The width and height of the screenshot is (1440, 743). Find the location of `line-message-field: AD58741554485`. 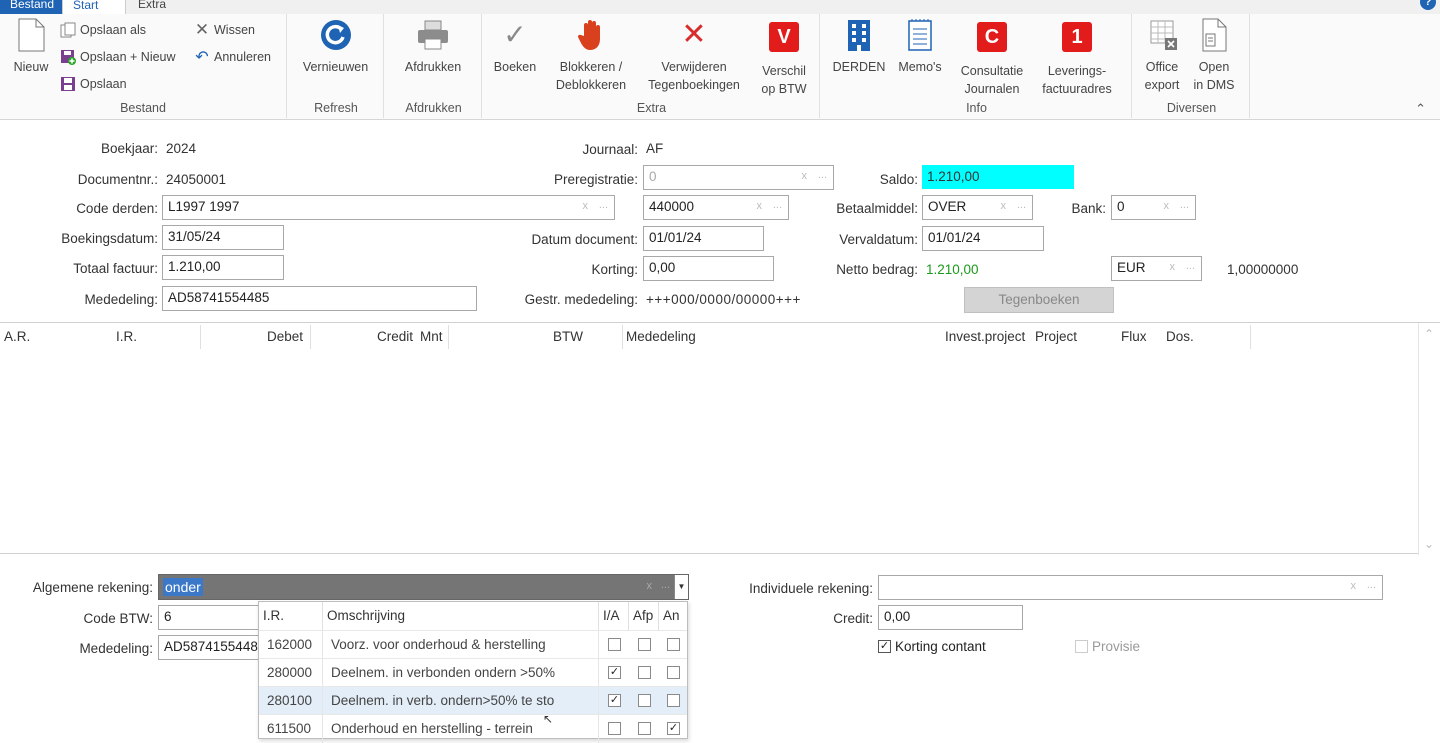

line-message-field: AD58741554485 is located at coordinates (209, 647).